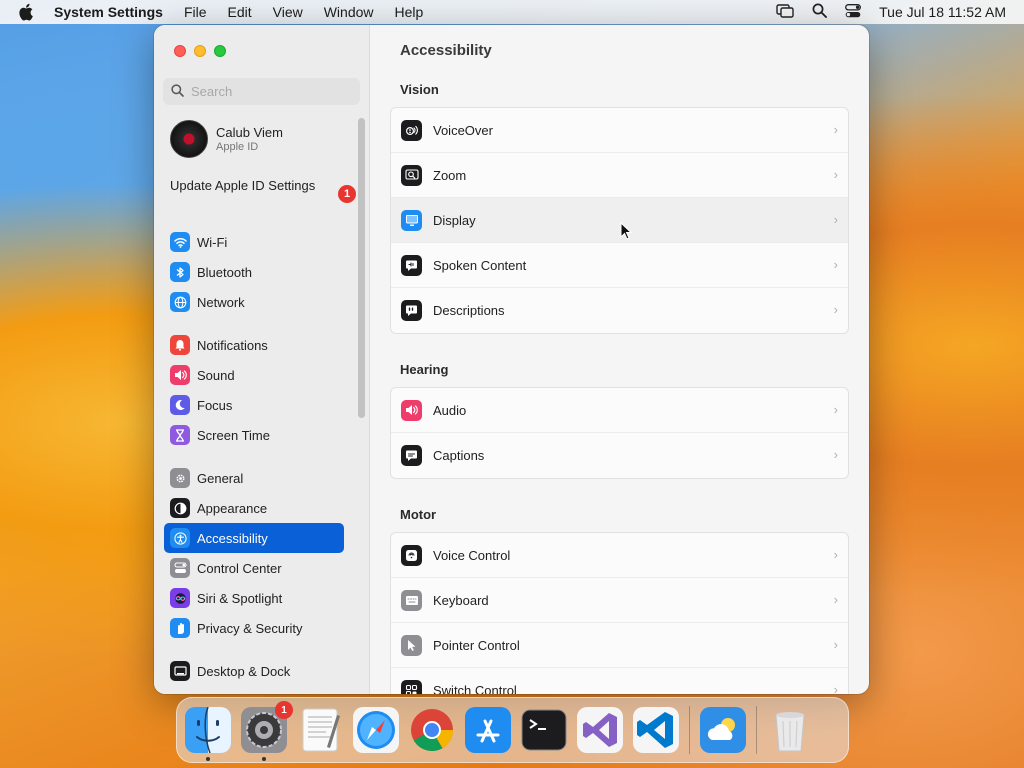 This screenshot has width=1024, height=768. I want to click on sidebar-item-privacy-and-security: Privacy & Security, so click(254, 628).